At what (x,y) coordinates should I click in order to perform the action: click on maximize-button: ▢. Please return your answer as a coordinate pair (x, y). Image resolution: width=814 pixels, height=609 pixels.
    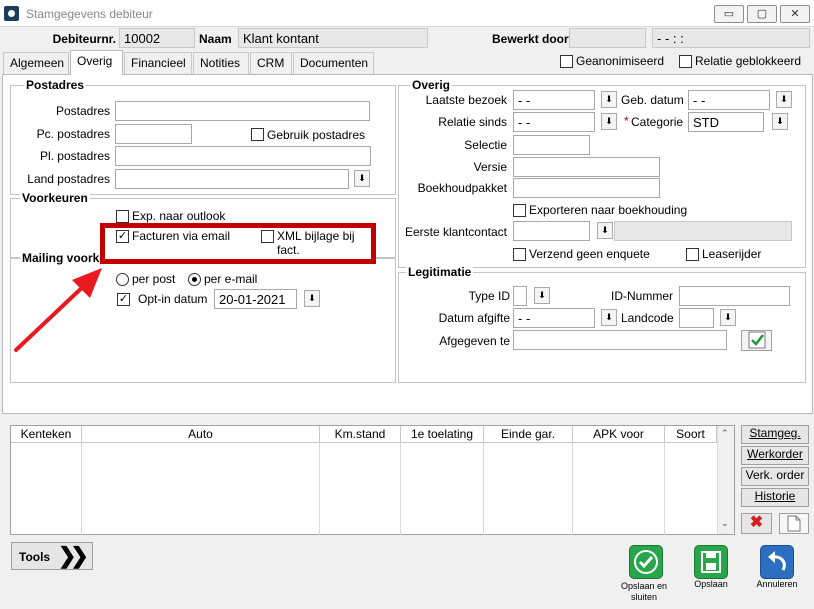
    Looking at the image, I should click on (762, 14).